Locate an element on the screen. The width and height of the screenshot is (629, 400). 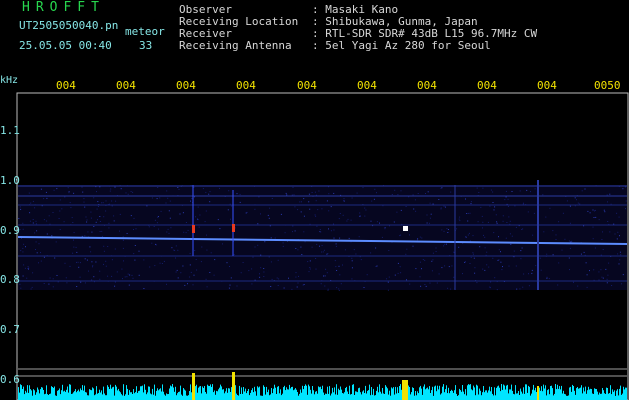
y-tick-label: 0.9 is located at coordinates (10, 230).